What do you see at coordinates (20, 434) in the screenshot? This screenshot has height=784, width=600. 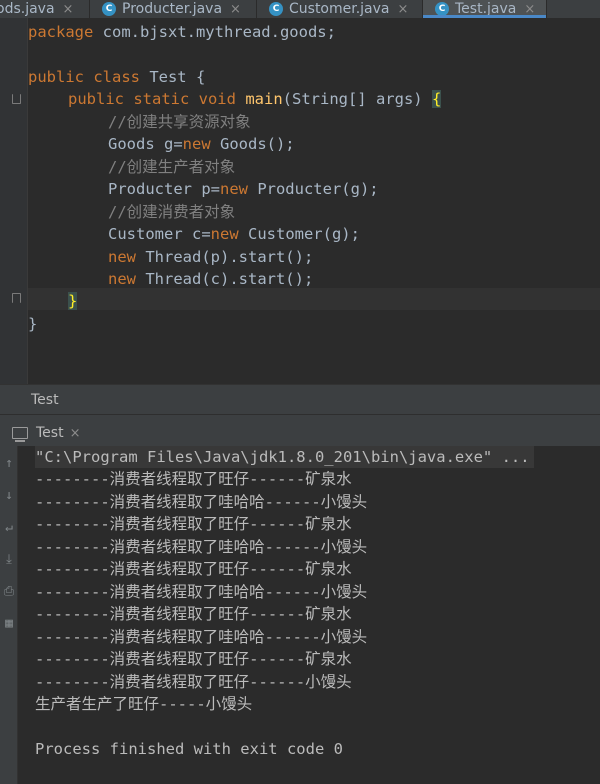 I see `console-icon` at bounding box center [20, 434].